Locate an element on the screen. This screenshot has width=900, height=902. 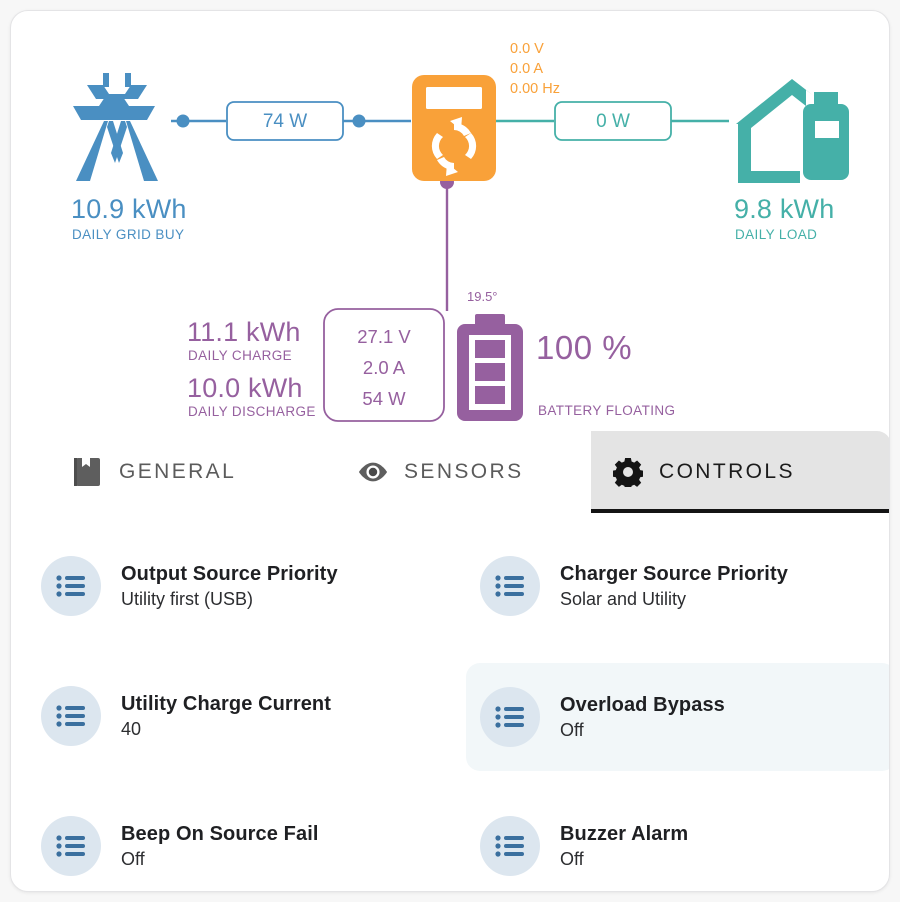
battery-soc: 100 % is located at coordinates (584, 347).